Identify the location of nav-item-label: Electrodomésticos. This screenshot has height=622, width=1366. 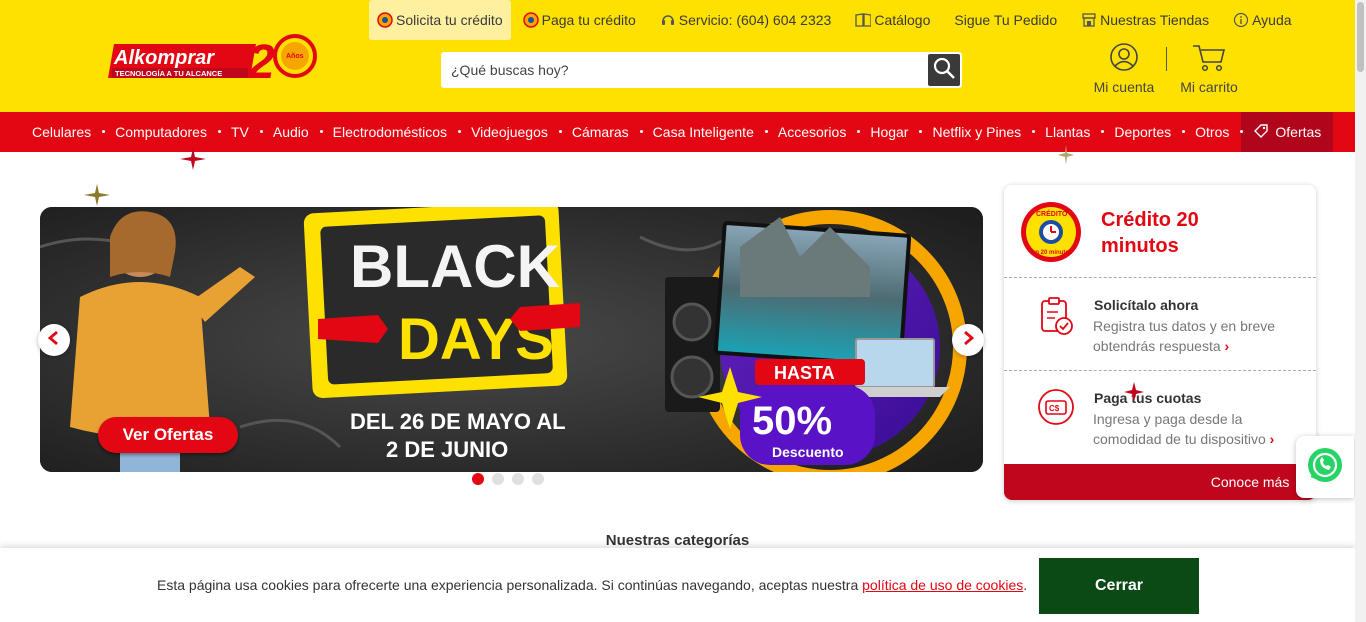
(390, 132).